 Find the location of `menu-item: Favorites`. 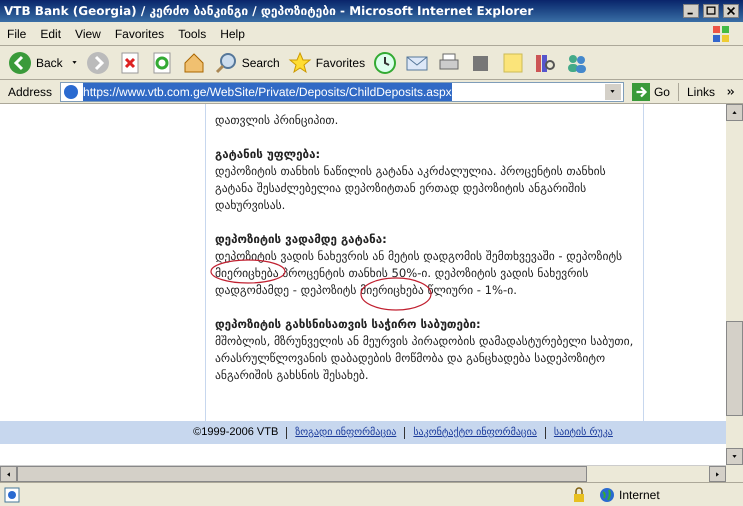

menu-item: Favorites is located at coordinates (140, 33).